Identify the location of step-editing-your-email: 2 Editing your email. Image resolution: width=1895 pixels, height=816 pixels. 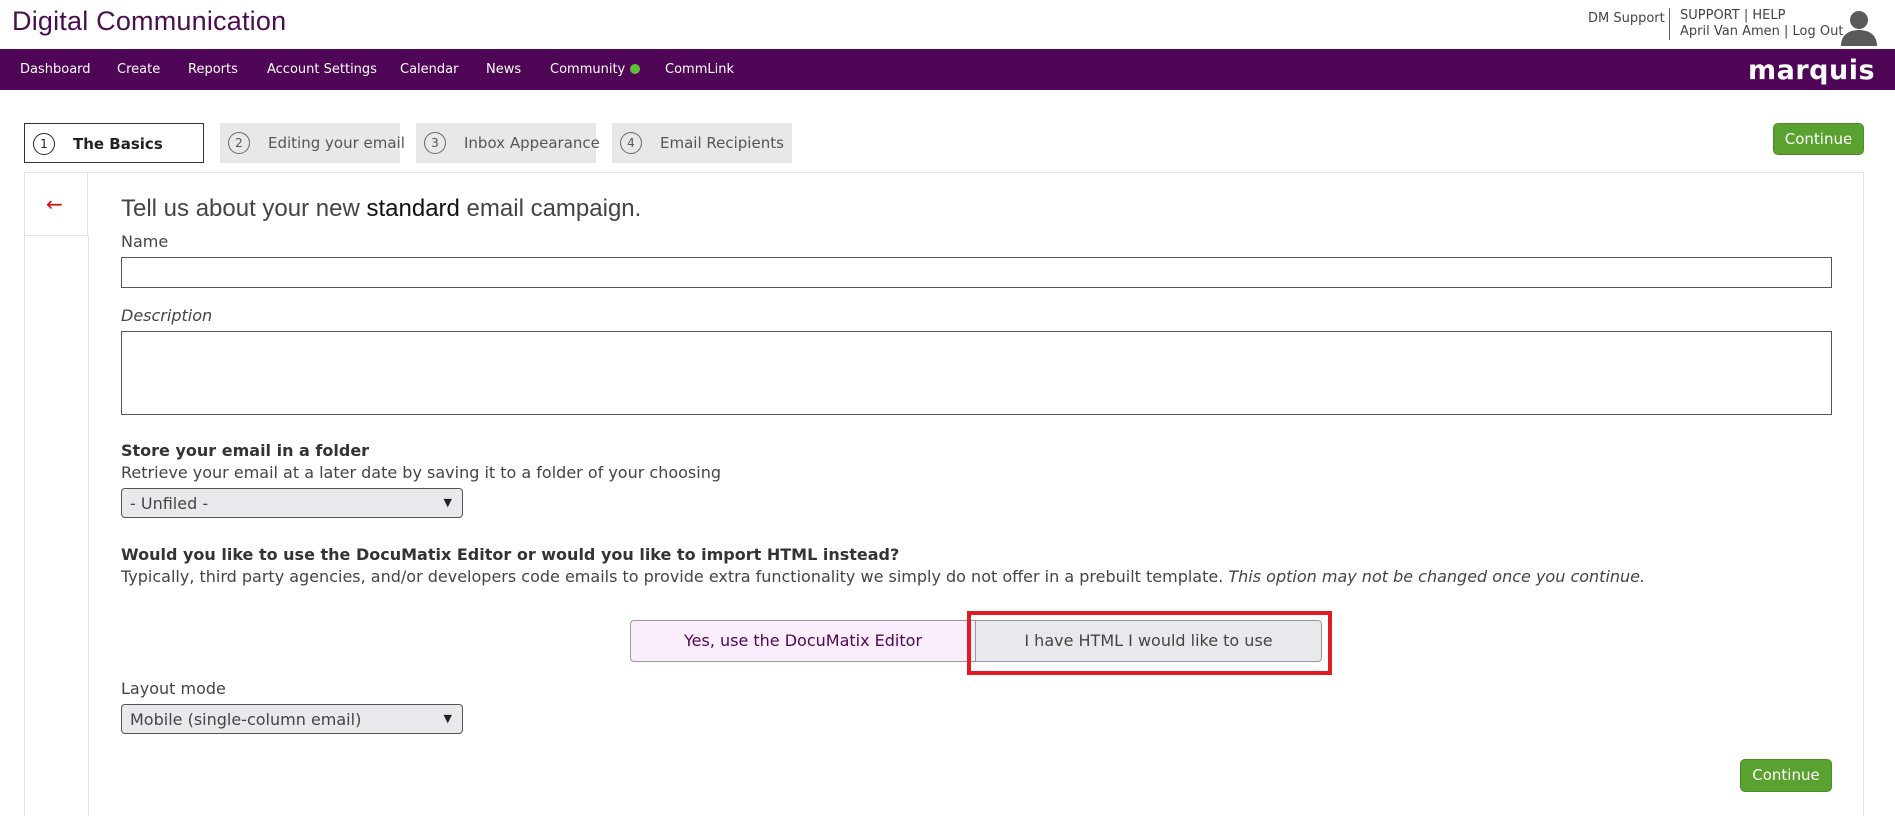
(312, 143).